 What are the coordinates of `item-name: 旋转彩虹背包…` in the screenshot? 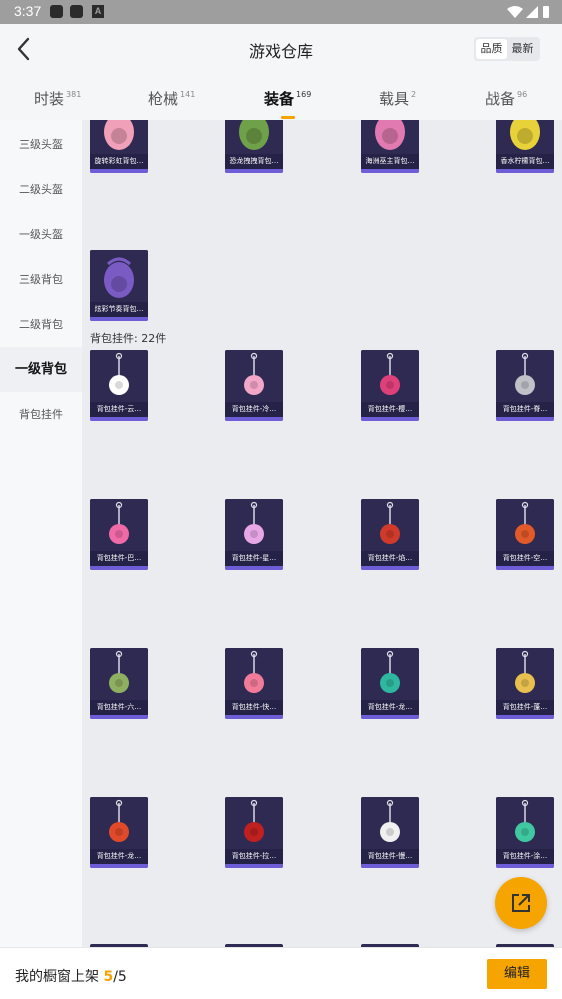 It's located at (119, 161).